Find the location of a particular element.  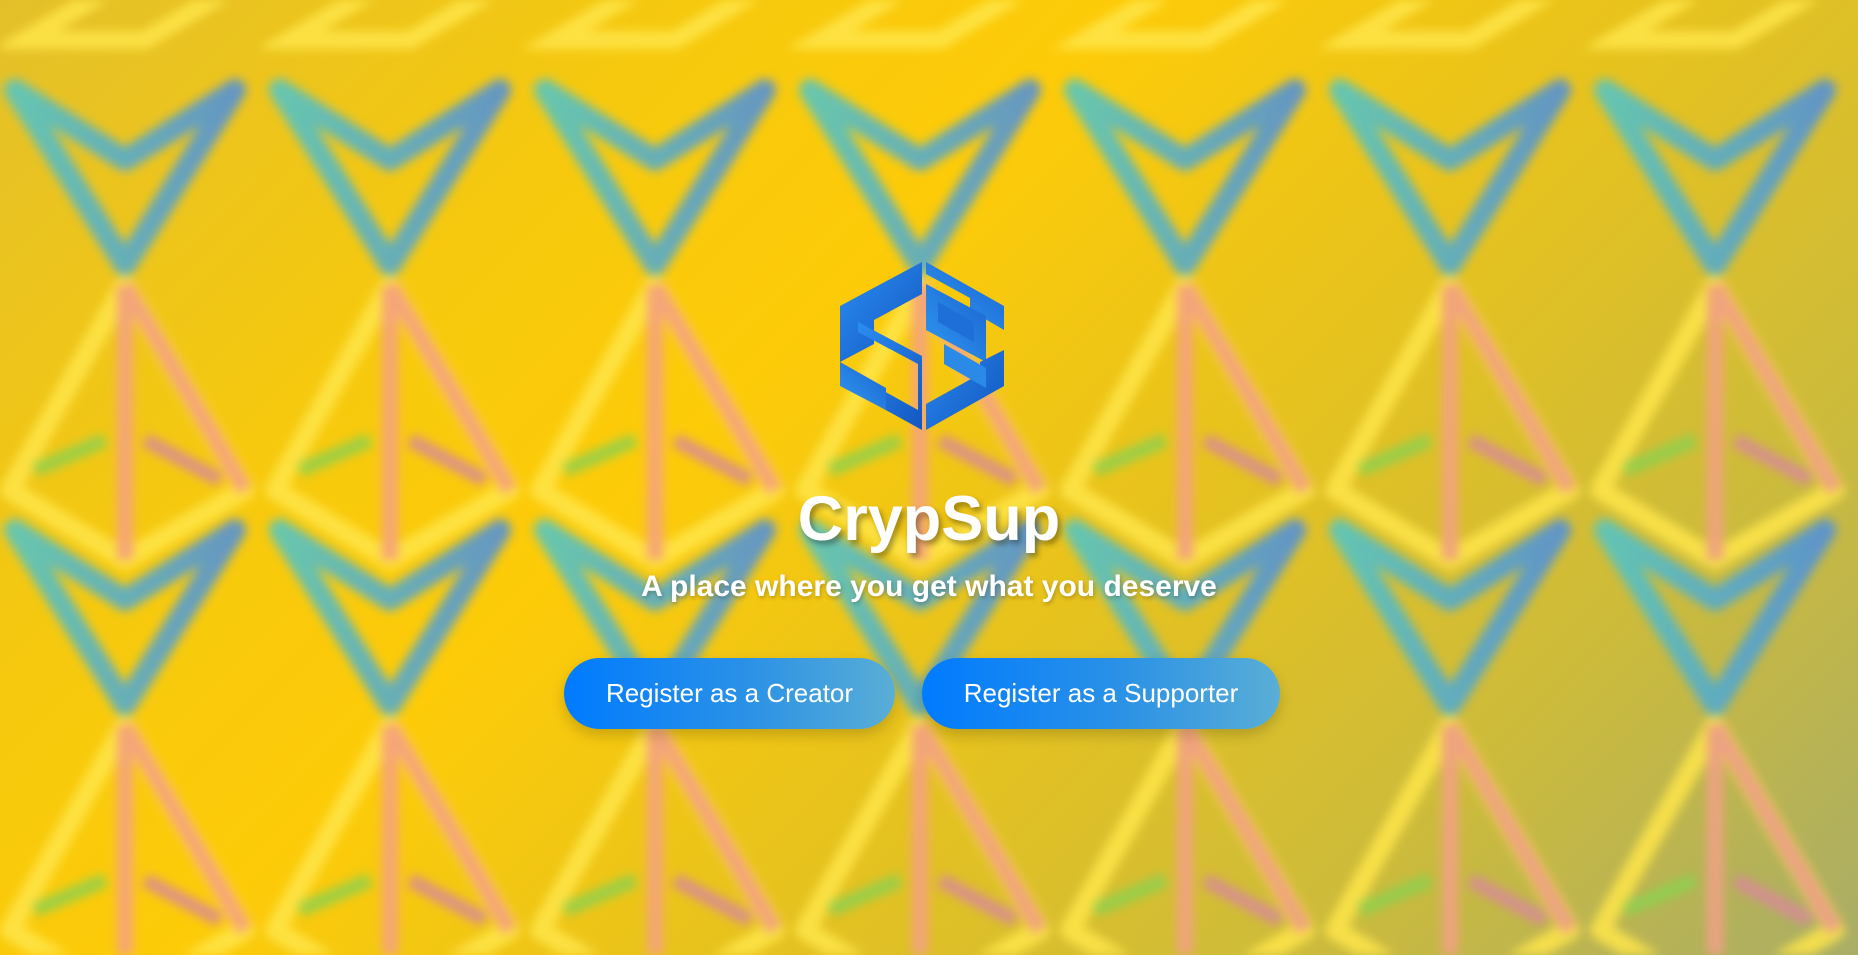

tagline: A place where you get what you deserve is located at coordinates (929, 586).